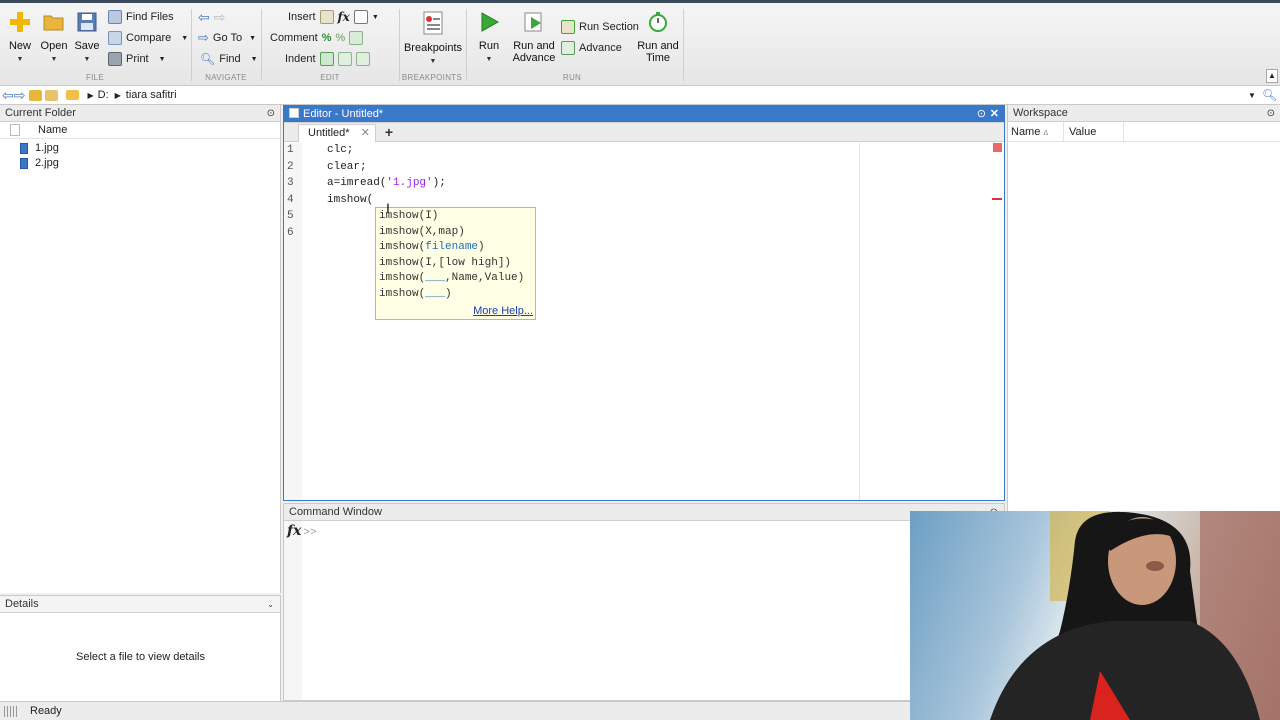 This screenshot has width=1280, height=720. What do you see at coordinates (455, 279) in the screenshot?
I see `suggestion-item: imshow(___,Name,Value)` at bounding box center [455, 279].